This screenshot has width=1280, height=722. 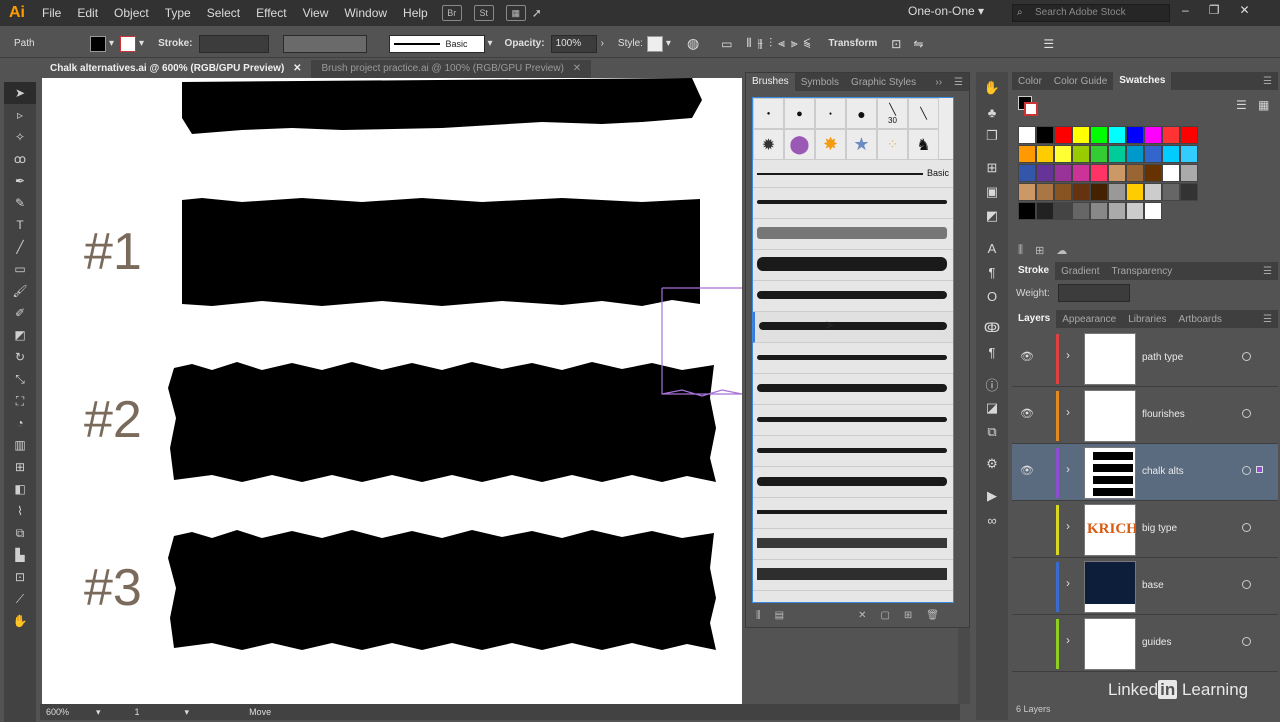 What do you see at coordinates (853, 575) in the screenshot?
I see `brush-grunge` at bounding box center [853, 575].